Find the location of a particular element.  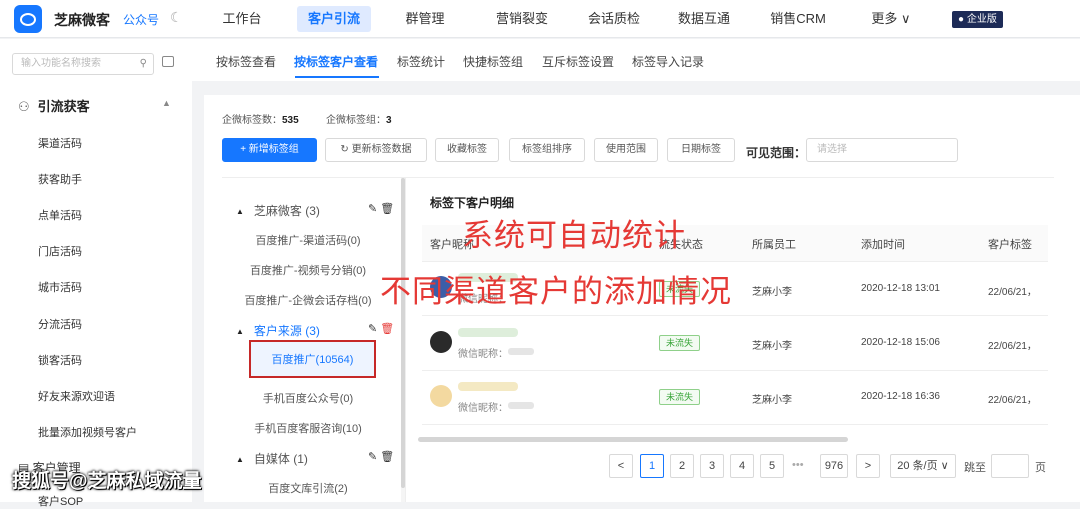

tag-group-value: 3 is located at coordinates (389, 120).